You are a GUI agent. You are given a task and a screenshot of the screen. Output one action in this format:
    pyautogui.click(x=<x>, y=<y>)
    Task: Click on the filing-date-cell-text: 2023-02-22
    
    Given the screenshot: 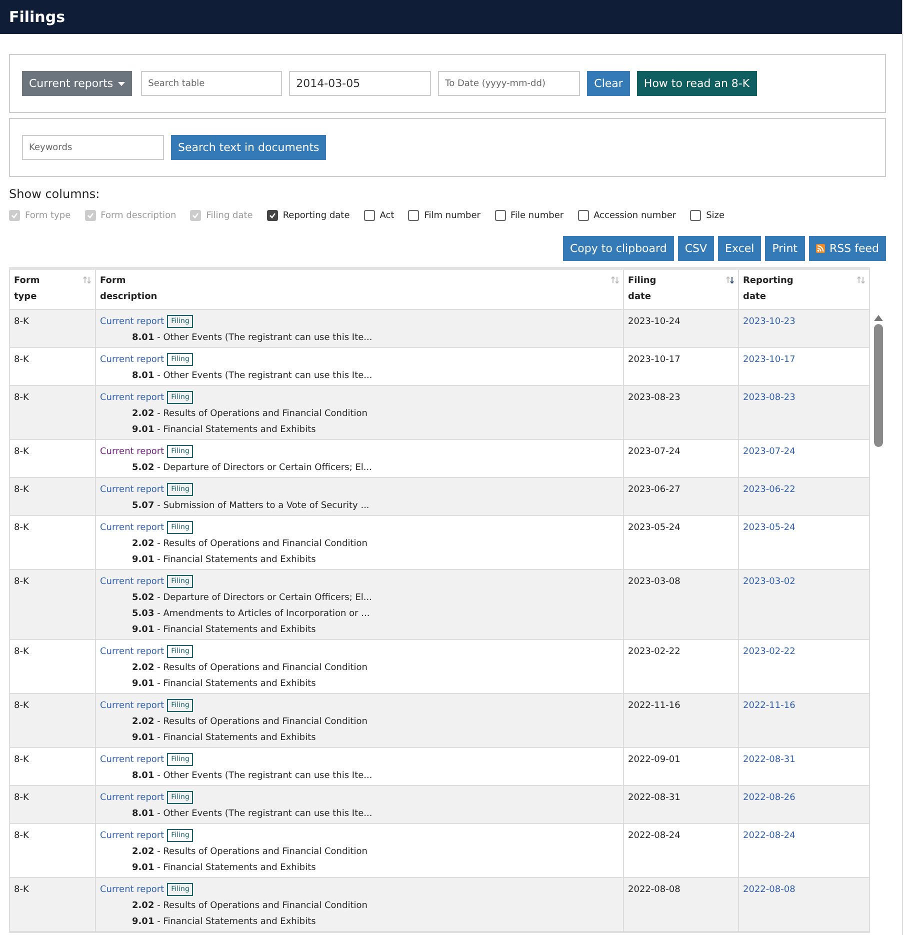 What is the action you would take?
    pyautogui.click(x=655, y=652)
    